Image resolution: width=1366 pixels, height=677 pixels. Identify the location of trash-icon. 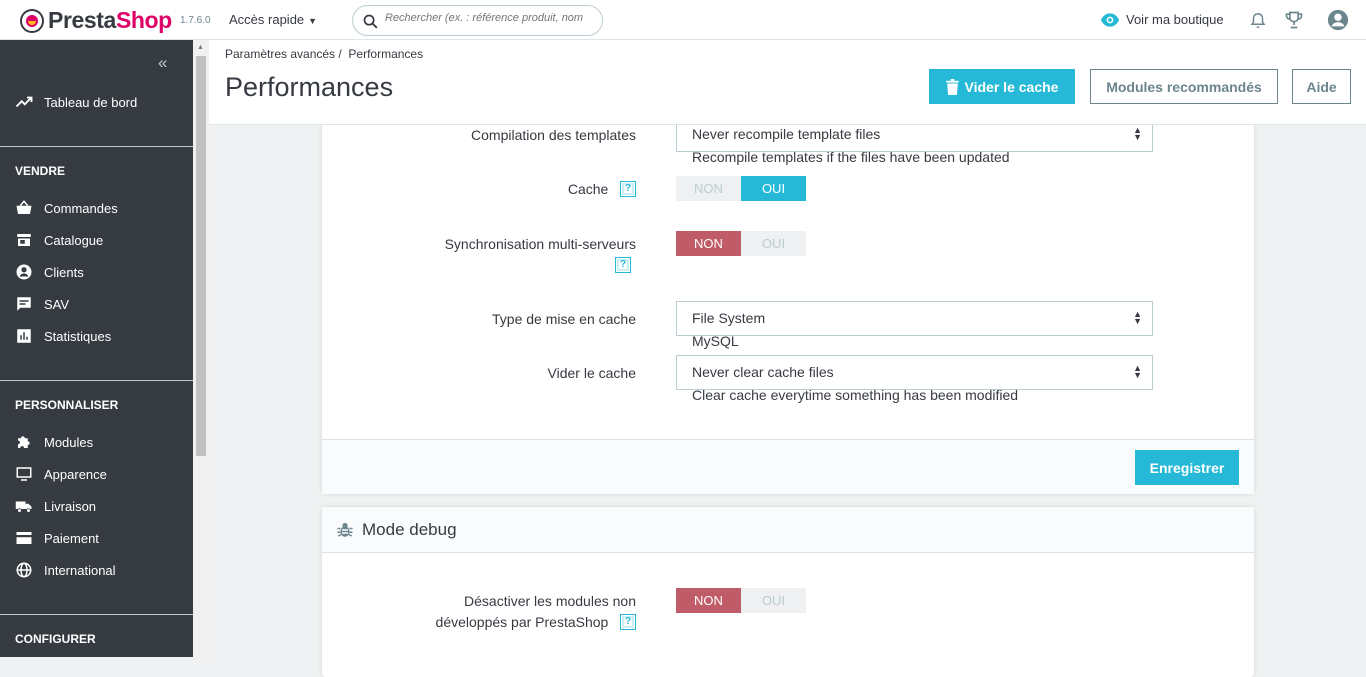
(952, 86).